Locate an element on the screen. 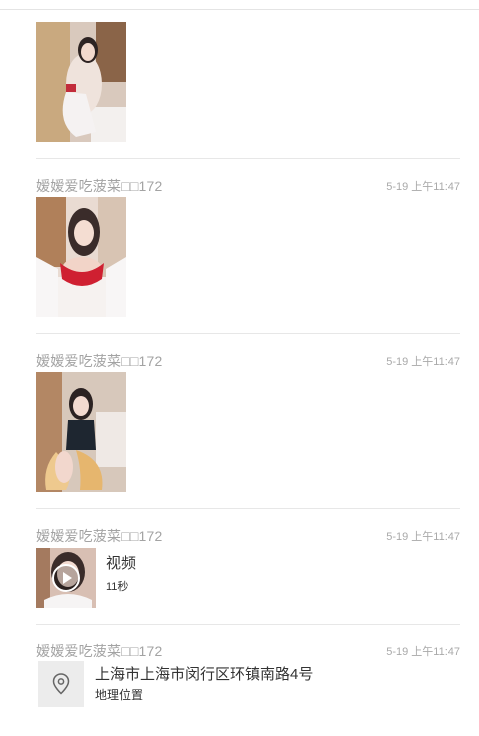 The width and height of the screenshot is (479, 736). video-duration: 11秒 is located at coordinates (117, 587).